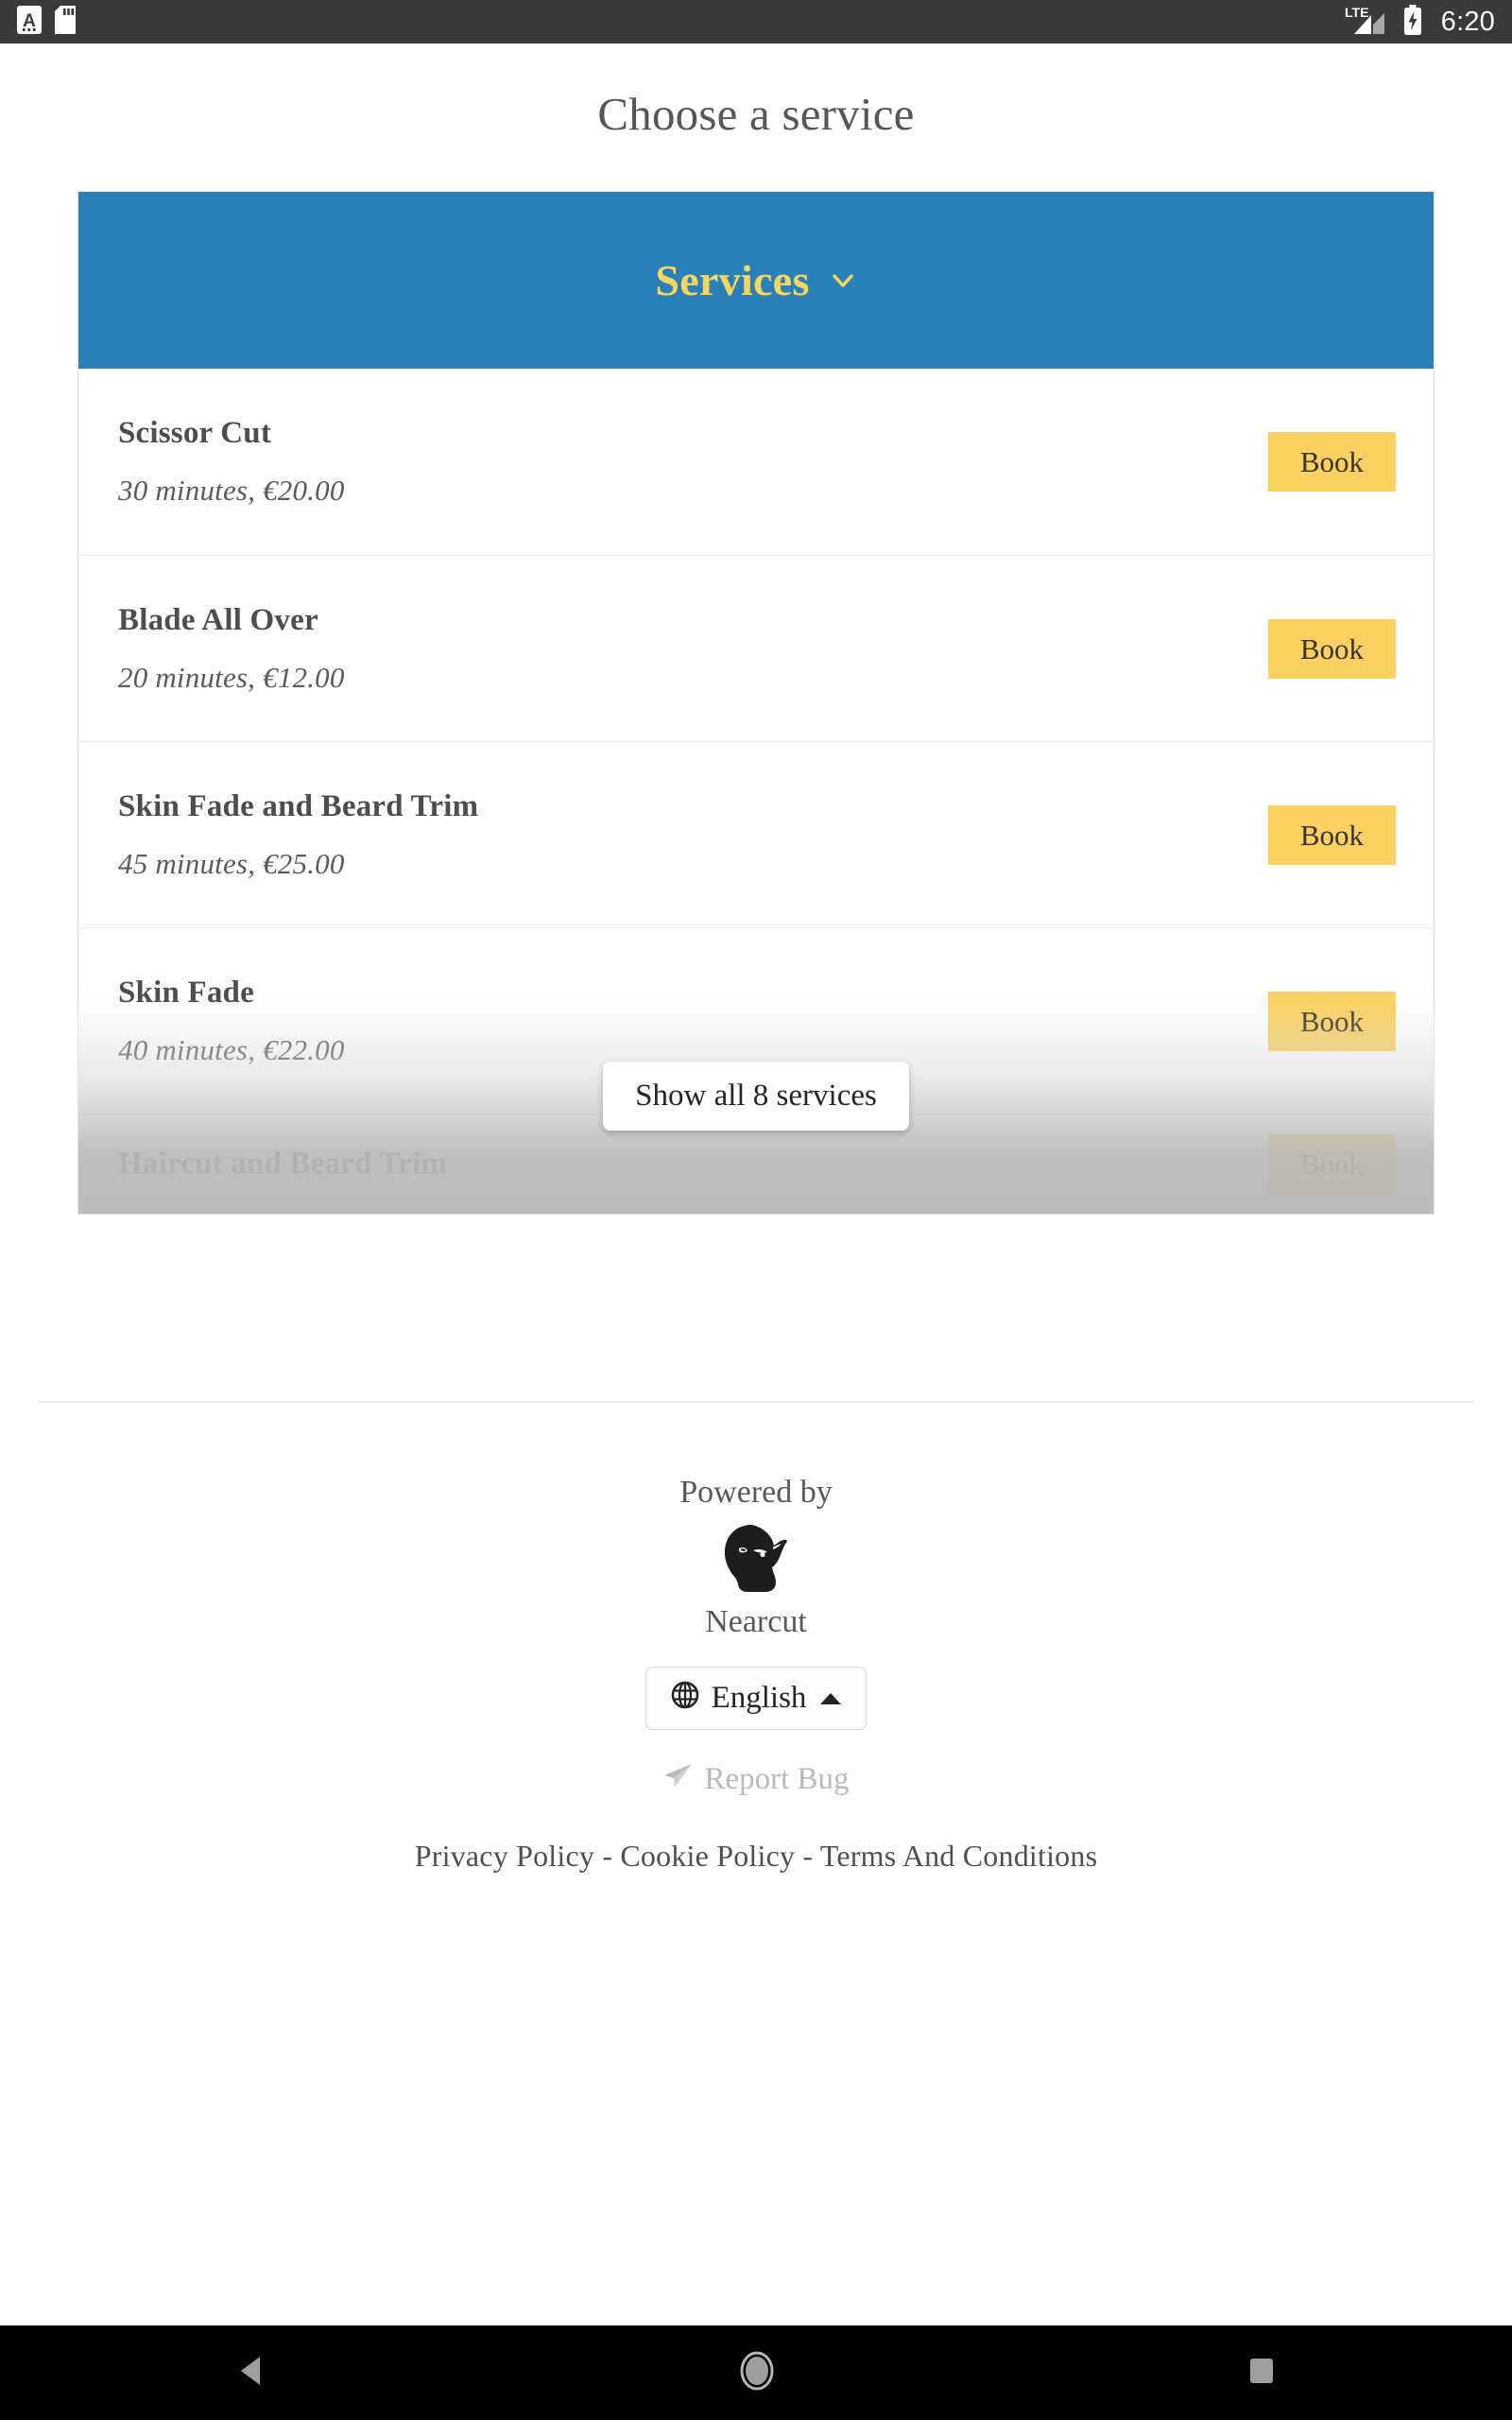  I want to click on service-meta: 30 minutes, €20.00, so click(231, 490).